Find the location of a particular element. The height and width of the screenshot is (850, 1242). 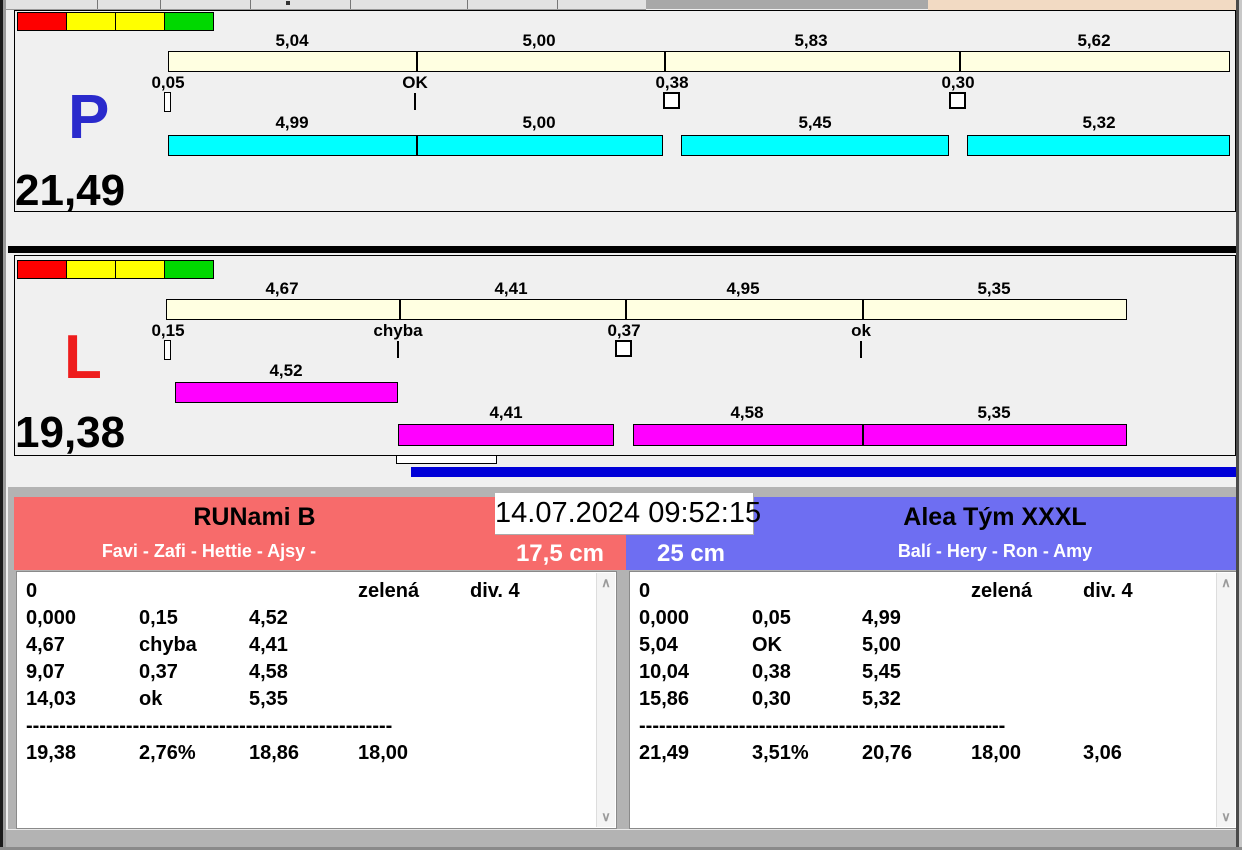

progress-bar is located at coordinates (824, 472).